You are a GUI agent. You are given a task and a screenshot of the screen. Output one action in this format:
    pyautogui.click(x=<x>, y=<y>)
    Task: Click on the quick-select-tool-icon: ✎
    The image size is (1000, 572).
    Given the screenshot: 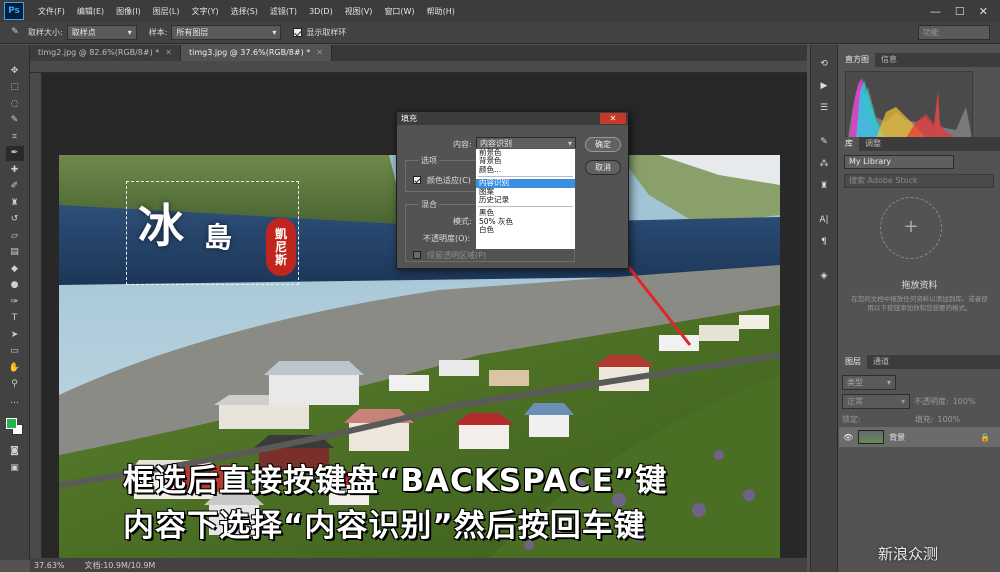 What is the action you would take?
    pyautogui.click(x=15, y=120)
    